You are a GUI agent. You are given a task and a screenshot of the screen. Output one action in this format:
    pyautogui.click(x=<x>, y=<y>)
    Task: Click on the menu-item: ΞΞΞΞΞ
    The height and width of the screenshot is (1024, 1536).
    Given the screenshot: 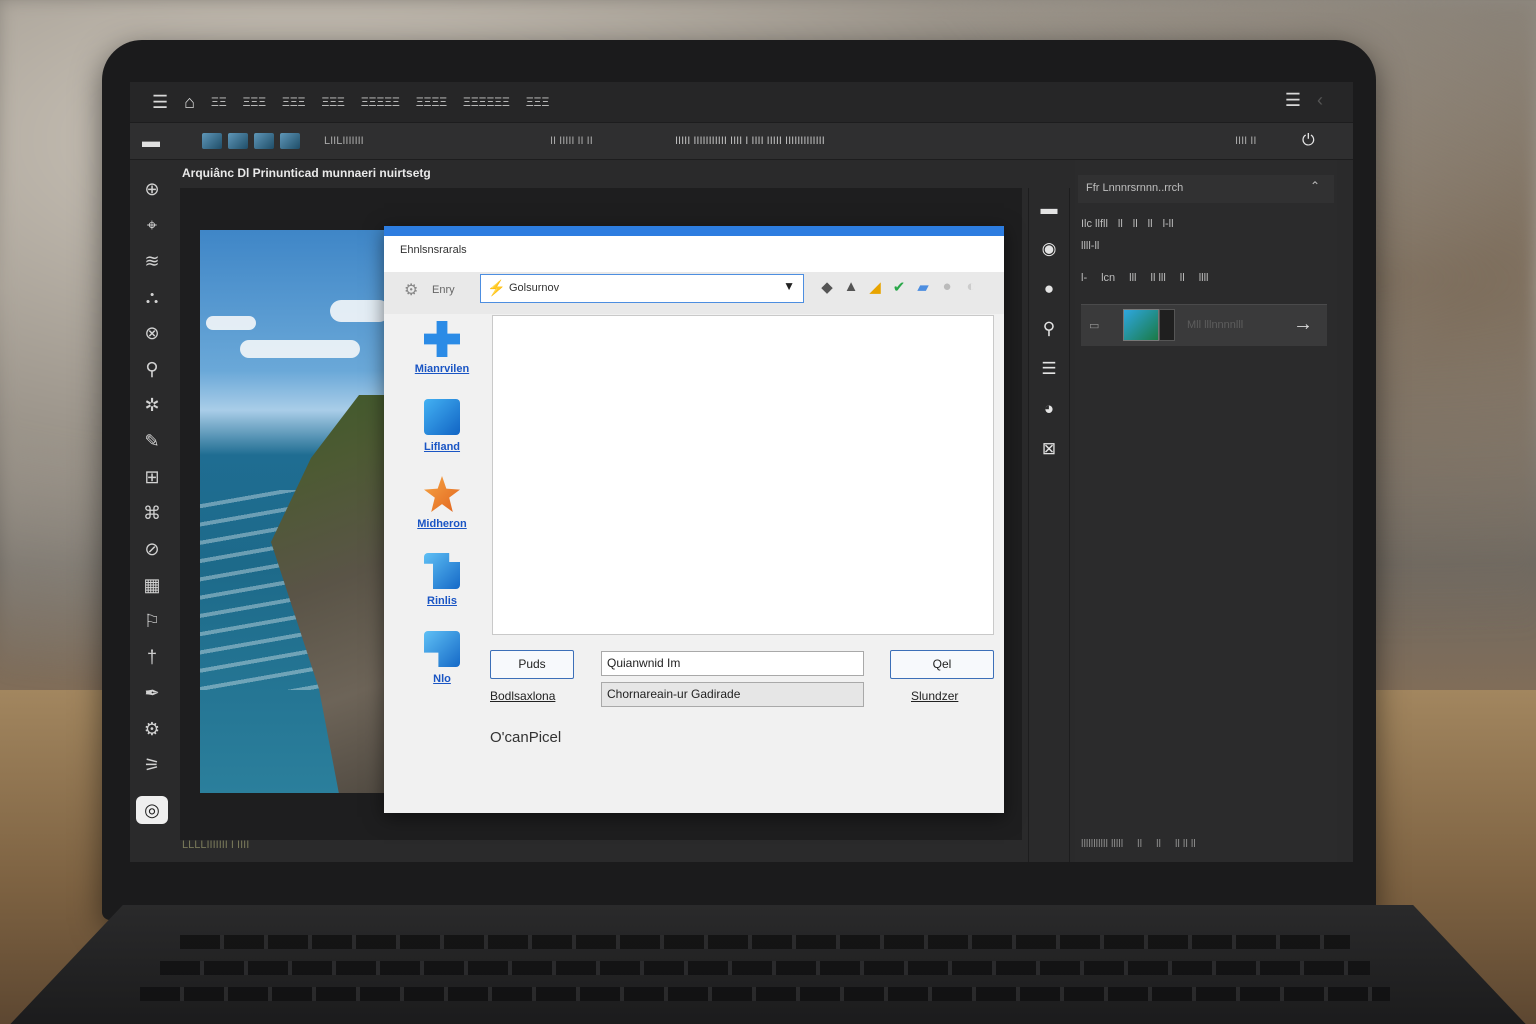 What is the action you would take?
    pyautogui.click(x=380, y=102)
    